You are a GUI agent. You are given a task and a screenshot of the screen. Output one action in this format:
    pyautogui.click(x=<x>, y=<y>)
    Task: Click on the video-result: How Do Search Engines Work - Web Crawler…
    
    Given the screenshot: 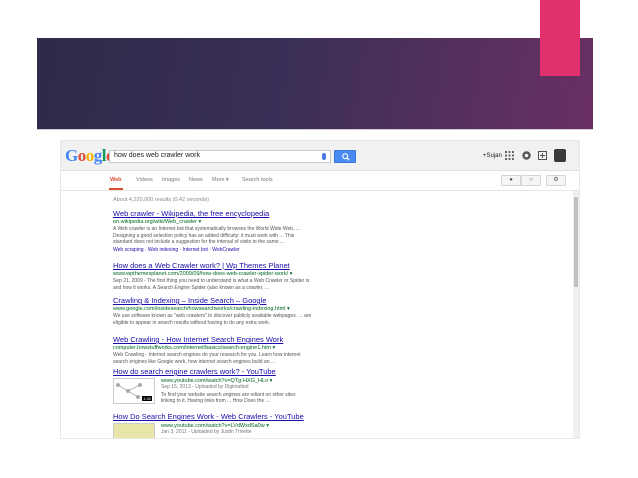 What is the action you would take?
    pyautogui.click(x=263, y=425)
    